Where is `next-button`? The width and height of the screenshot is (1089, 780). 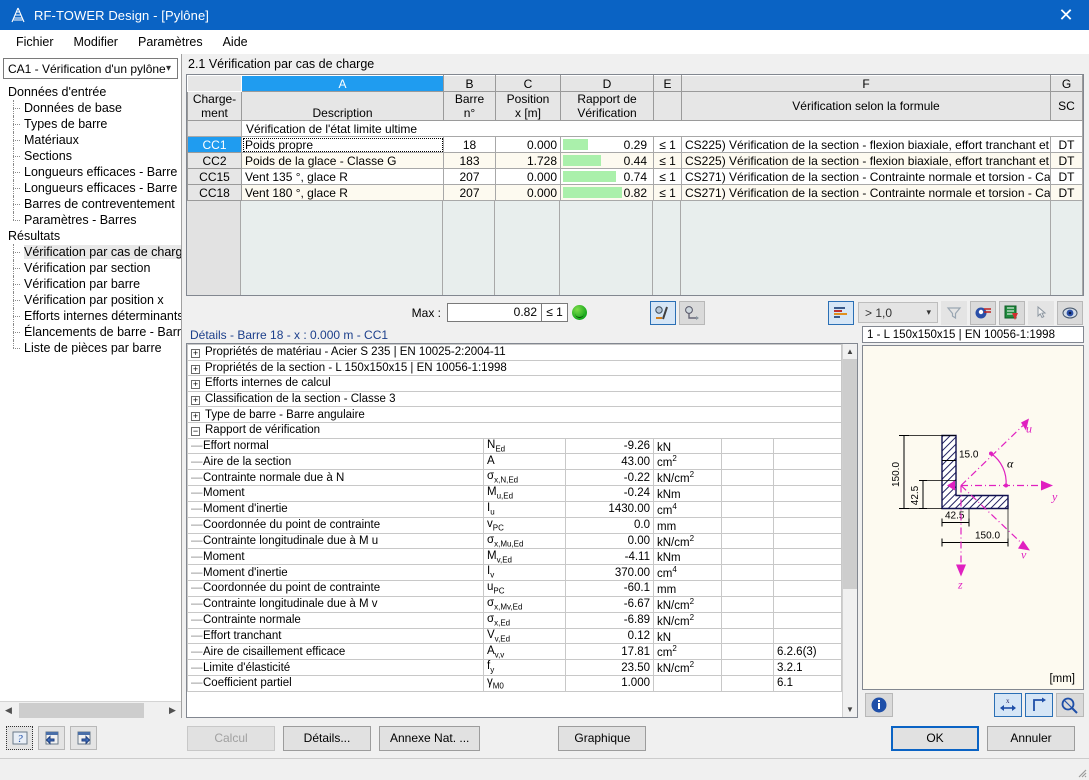 next-button is located at coordinates (83, 738).